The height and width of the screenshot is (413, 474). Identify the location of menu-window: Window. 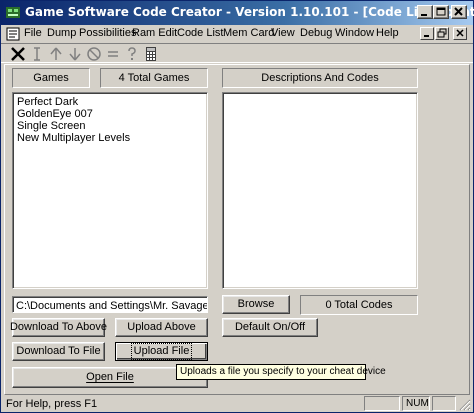
(354, 33).